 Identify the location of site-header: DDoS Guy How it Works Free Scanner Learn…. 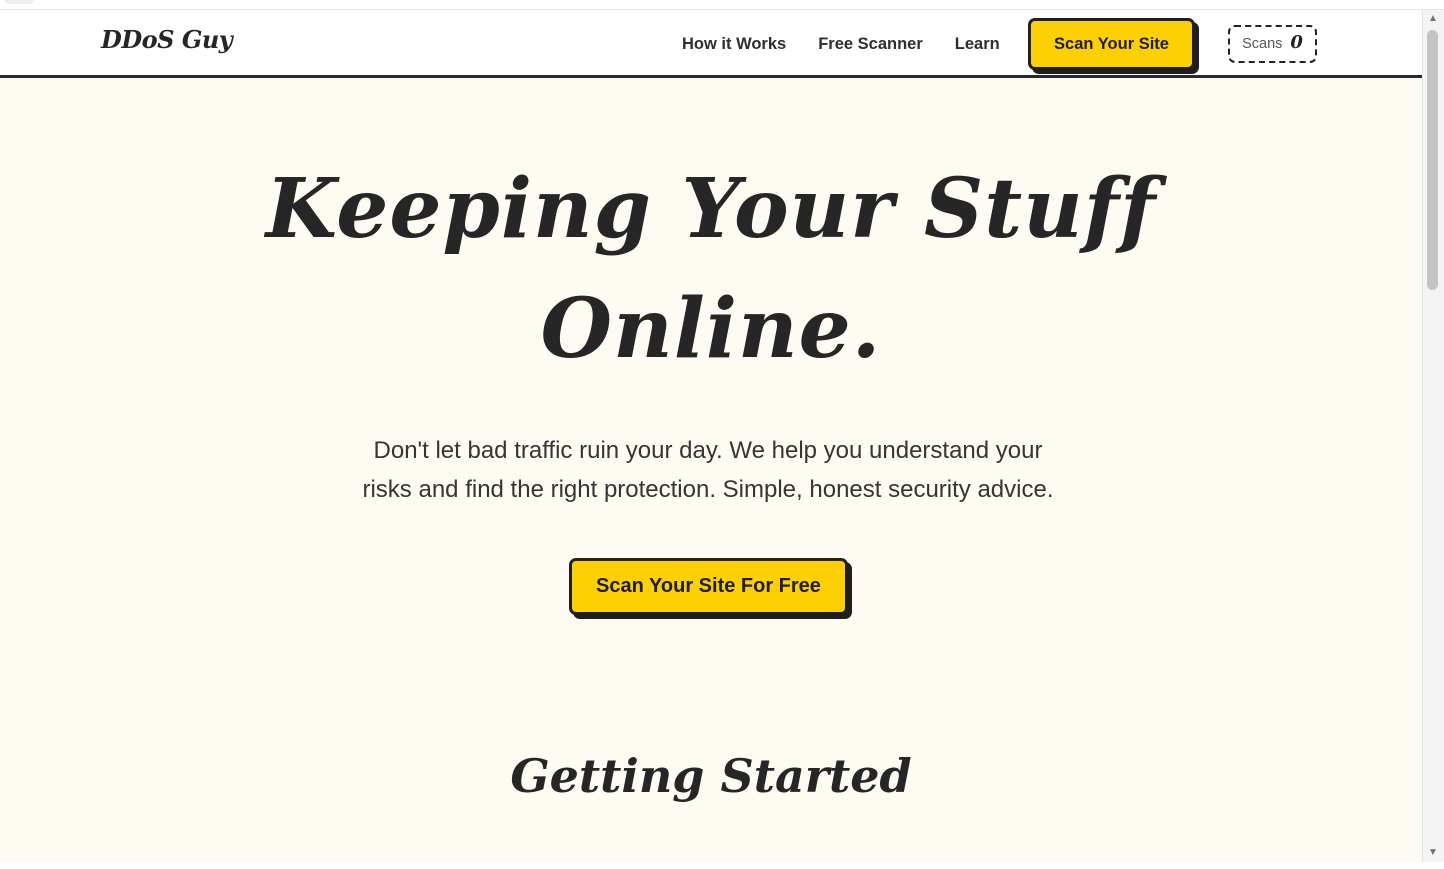
(711, 44).